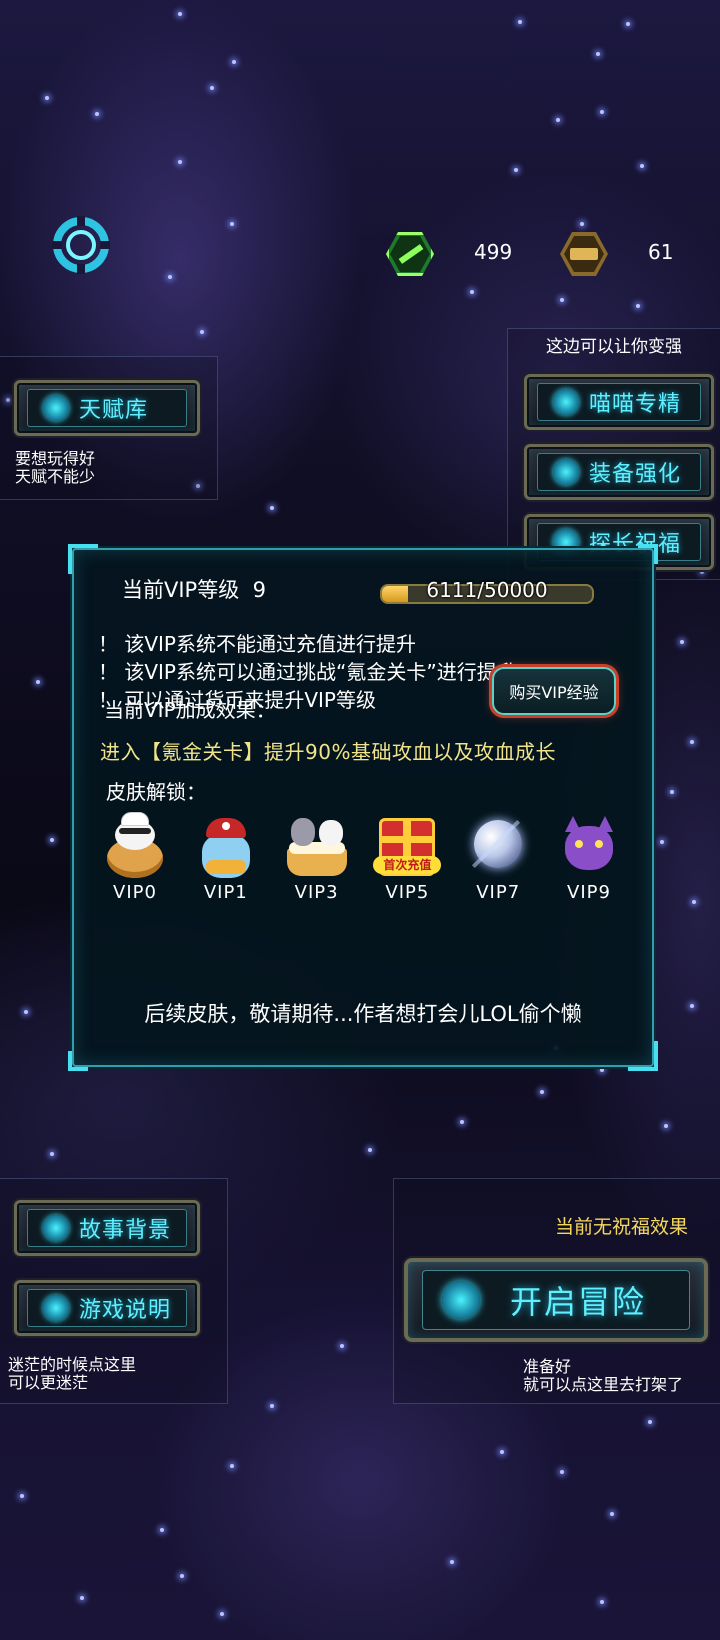  What do you see at coordinates (589, 846) in the screenshot?
I see `purple-devil-cat-icon` at bounding box center [589, 846].